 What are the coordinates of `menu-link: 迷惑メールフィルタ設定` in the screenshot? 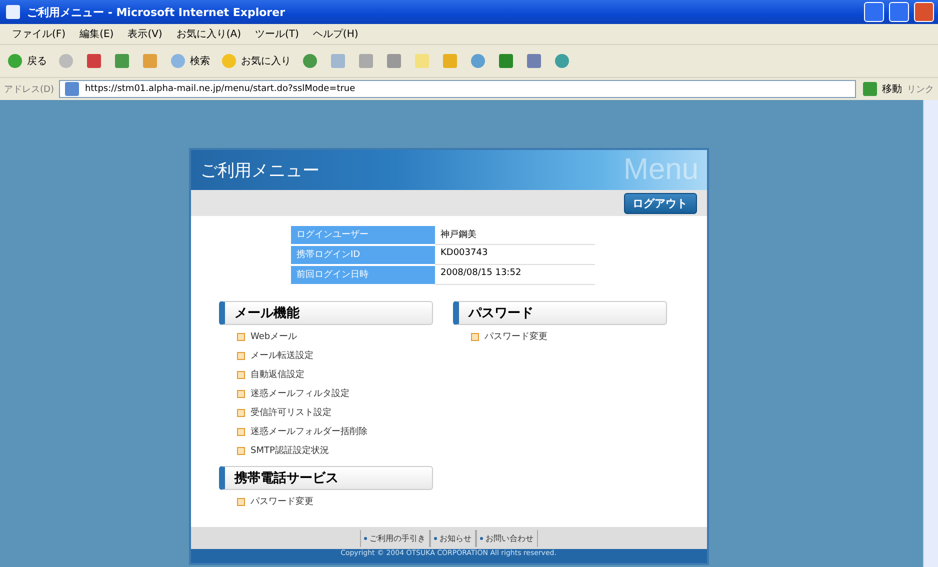 It's located at (325, 393).